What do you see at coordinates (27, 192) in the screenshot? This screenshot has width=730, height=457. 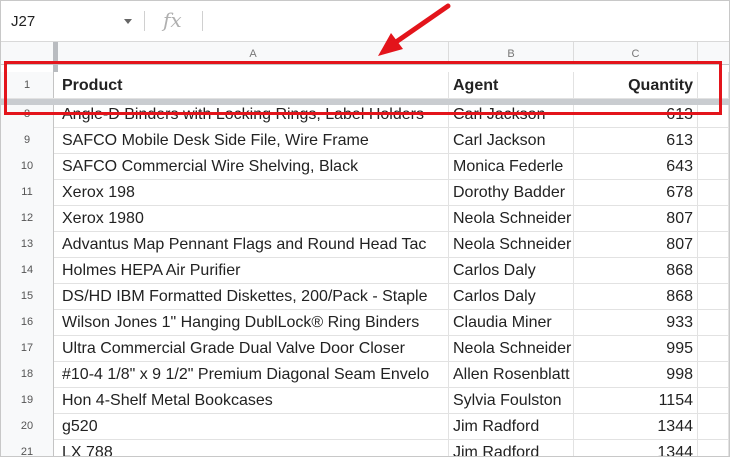 I see `row-number: 11` at bounding box center [27, 192].